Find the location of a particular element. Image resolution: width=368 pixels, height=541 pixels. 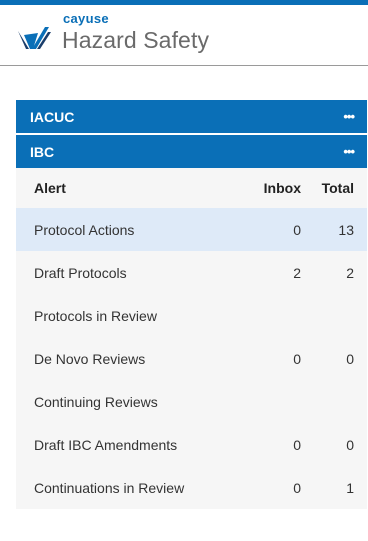

alert-label: Draft Protocols is located at coordinates (80, 272).